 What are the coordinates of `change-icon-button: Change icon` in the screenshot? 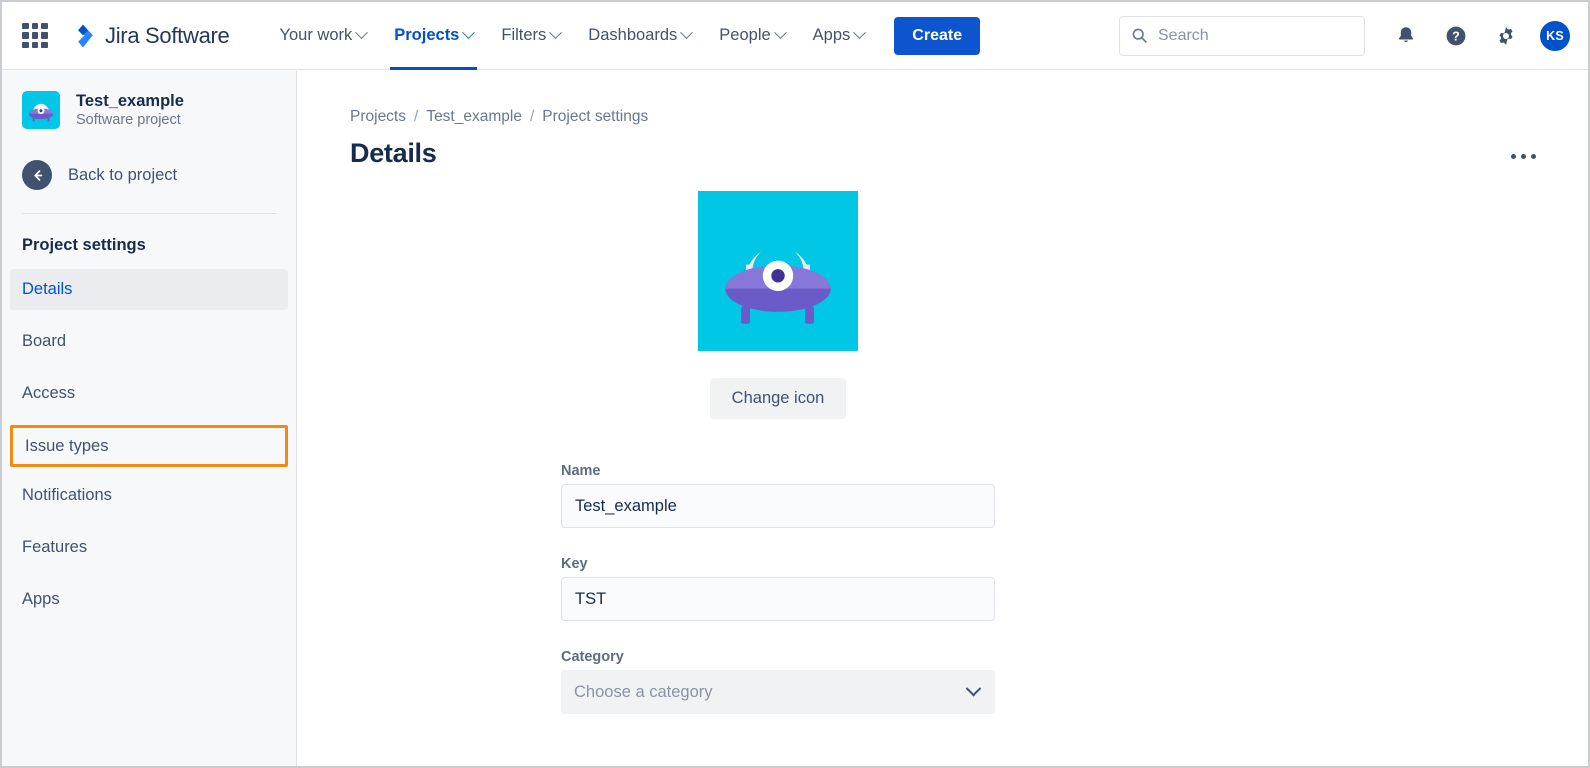 It's located at (778, 398).